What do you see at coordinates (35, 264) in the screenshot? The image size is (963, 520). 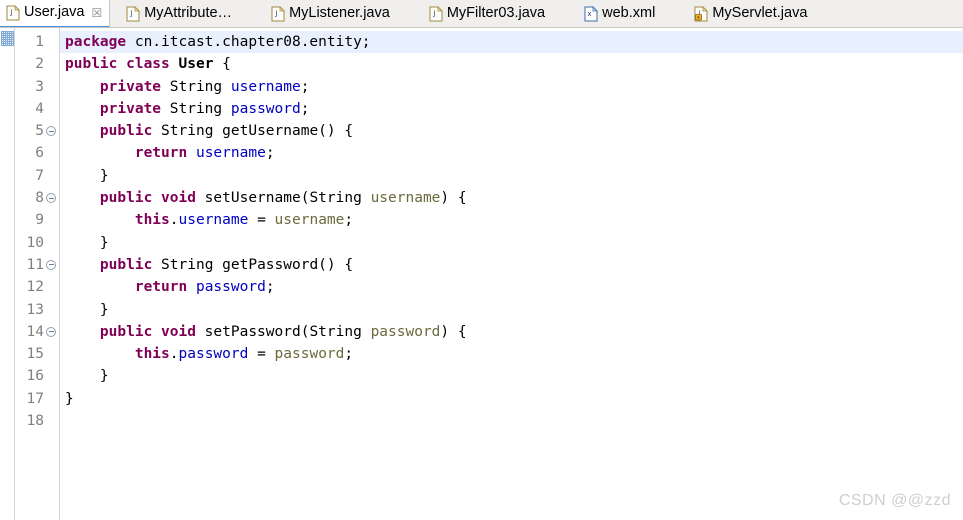 I see `line-number-value: 11` at bounding box center [35, 264].